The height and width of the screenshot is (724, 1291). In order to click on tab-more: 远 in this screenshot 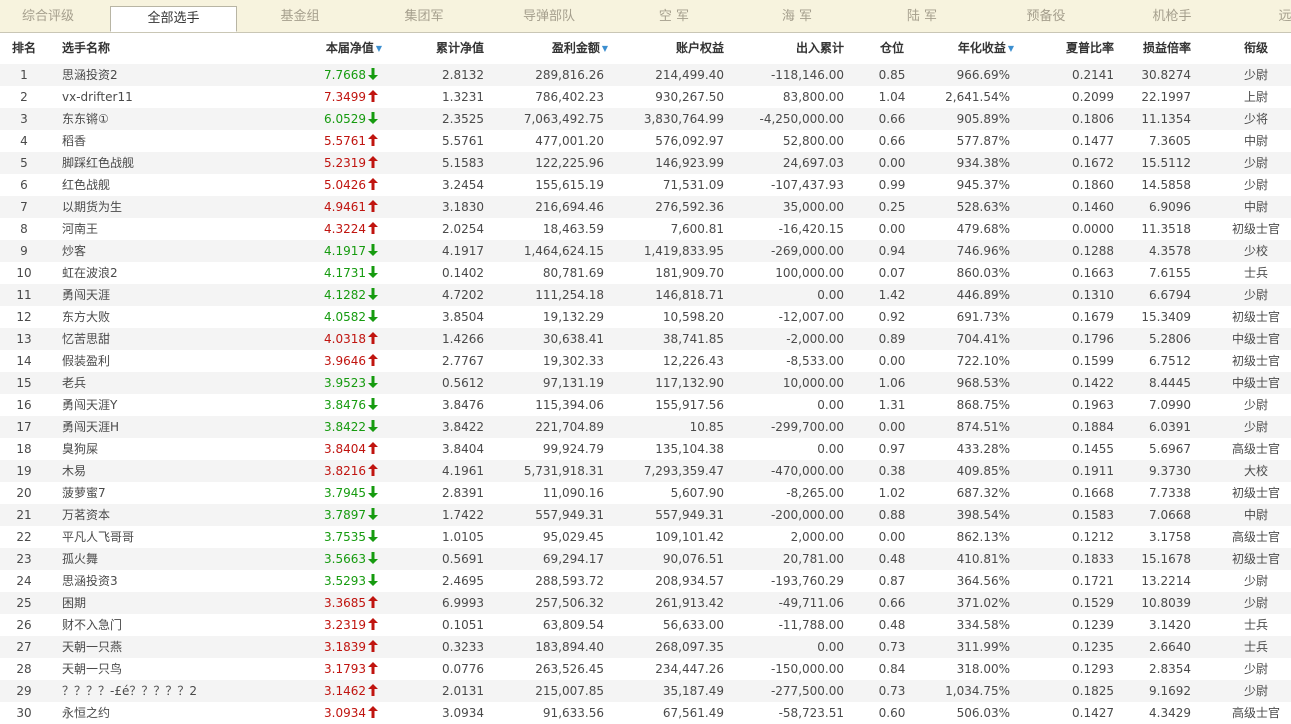, I will do `click(1278, 16)`.